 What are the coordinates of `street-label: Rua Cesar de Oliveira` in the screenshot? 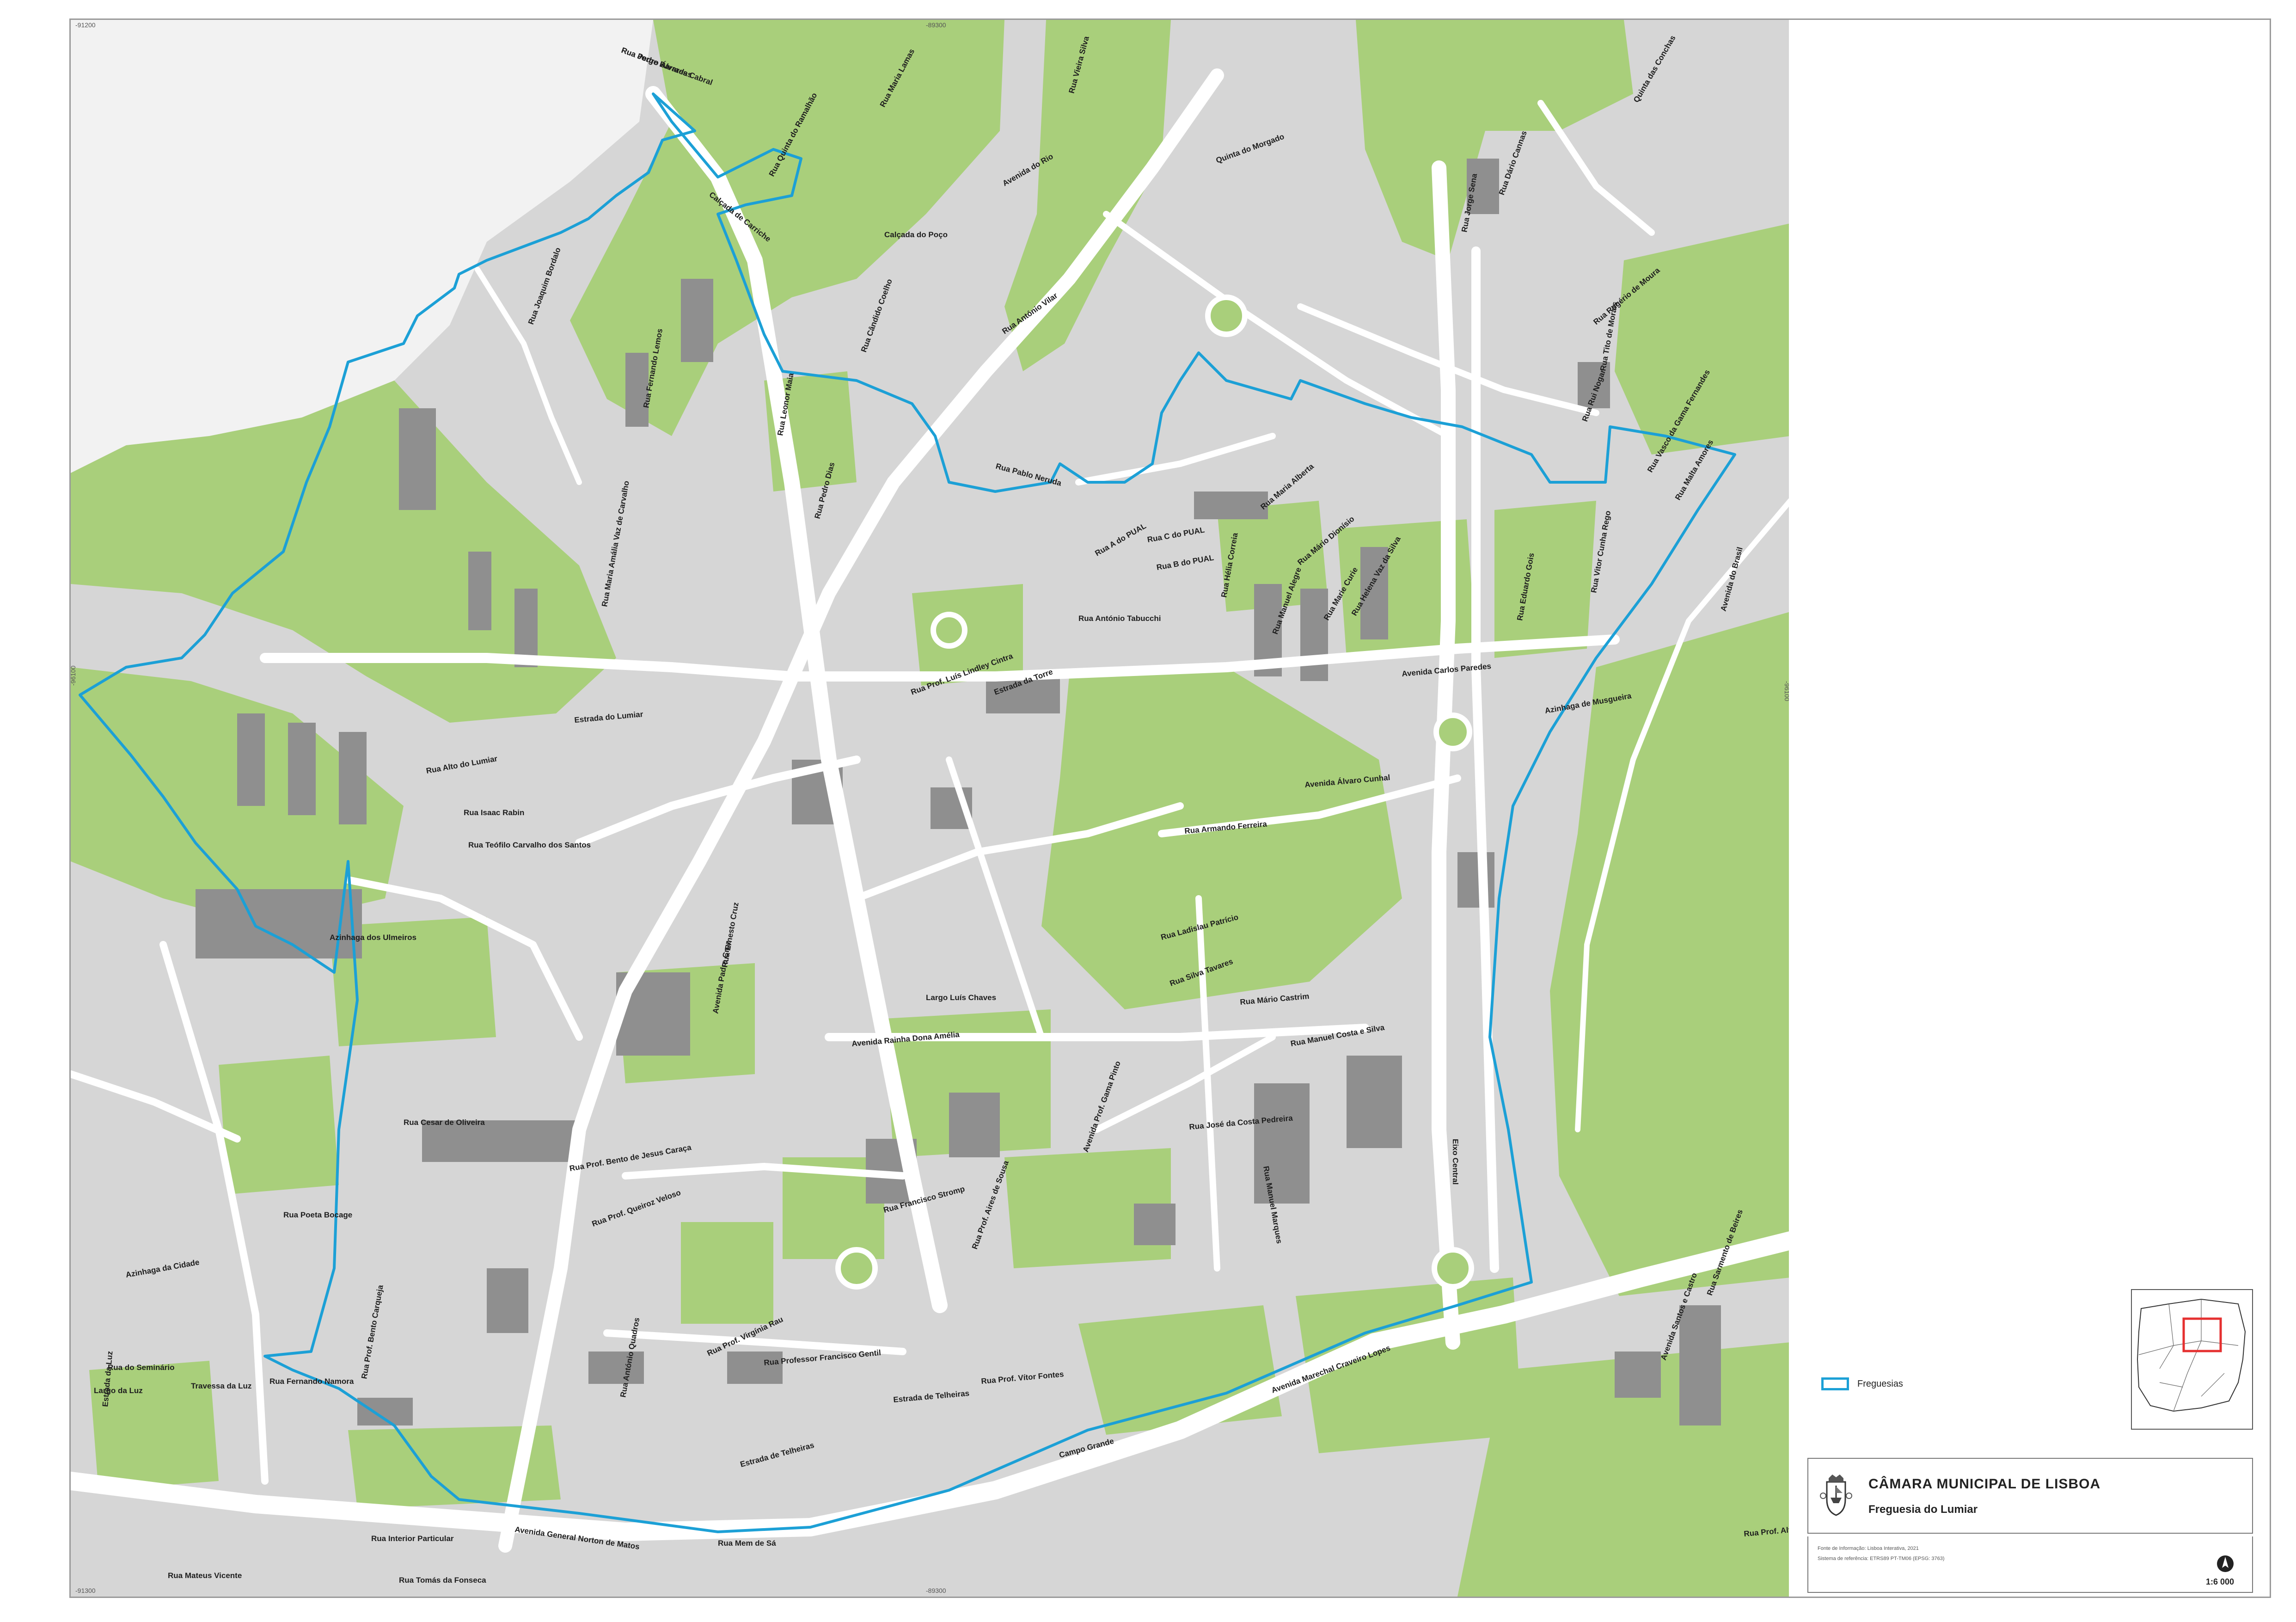 It's located at (444, 1123).